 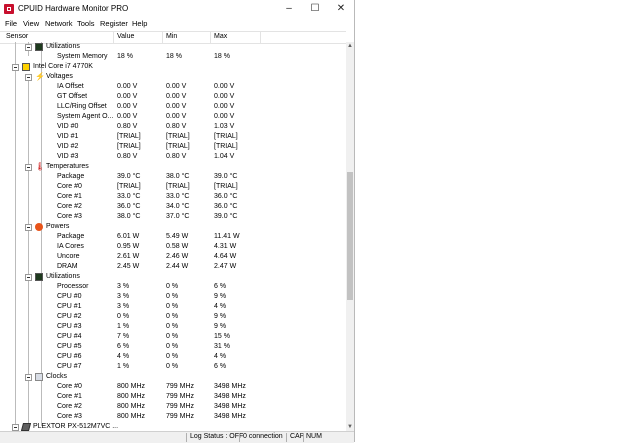 I want to click on group-node: Powers, so click(x=173, y=227).